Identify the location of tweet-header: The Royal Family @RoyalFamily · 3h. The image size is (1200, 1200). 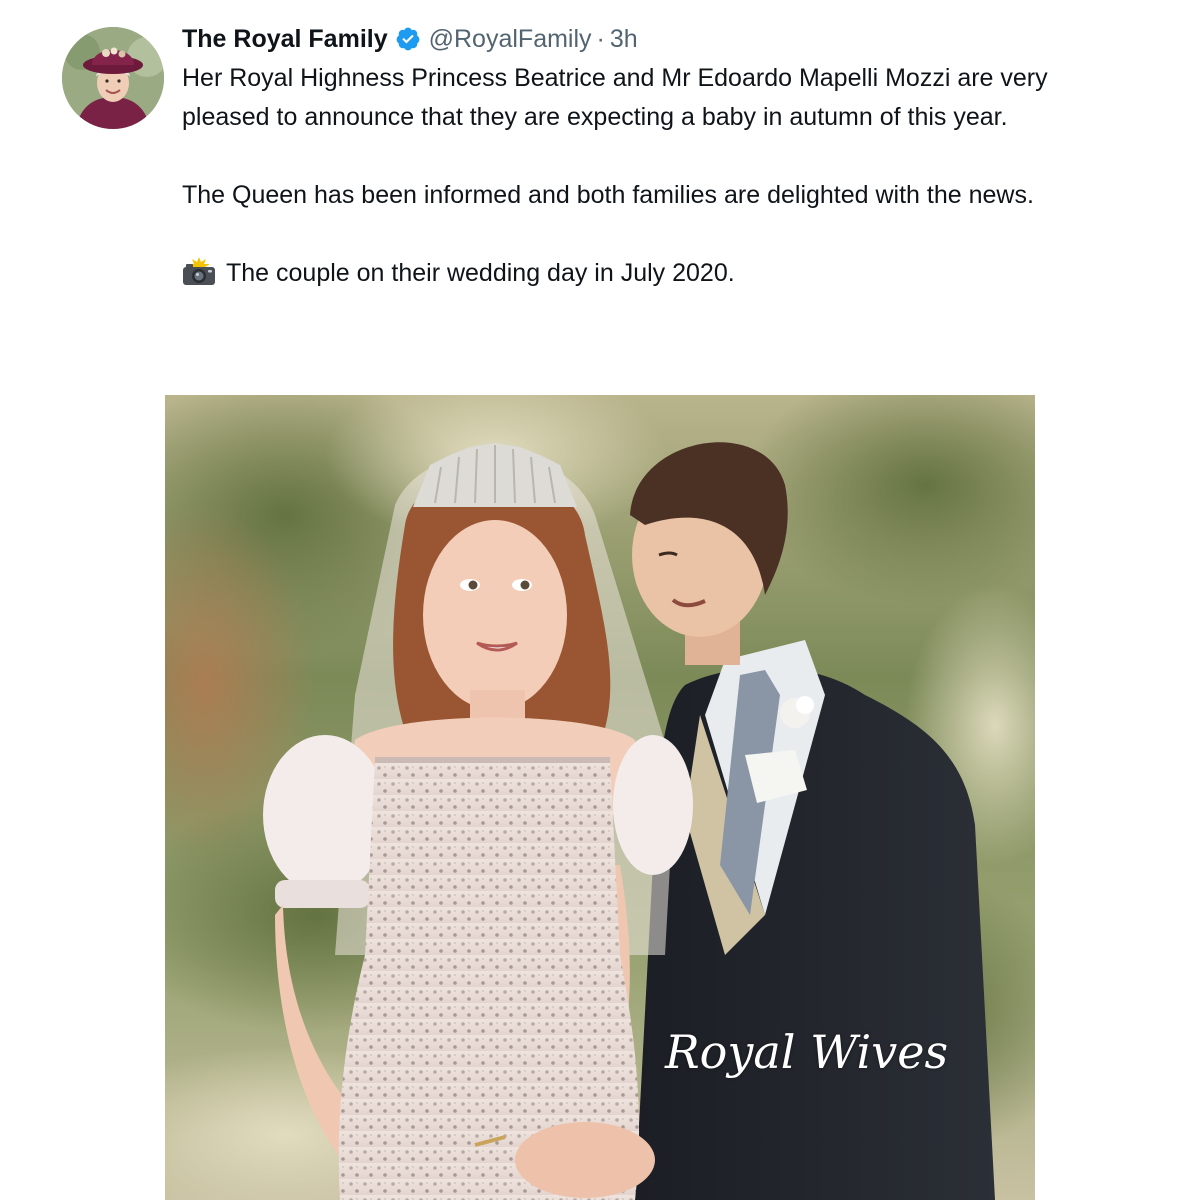
(410, 39).